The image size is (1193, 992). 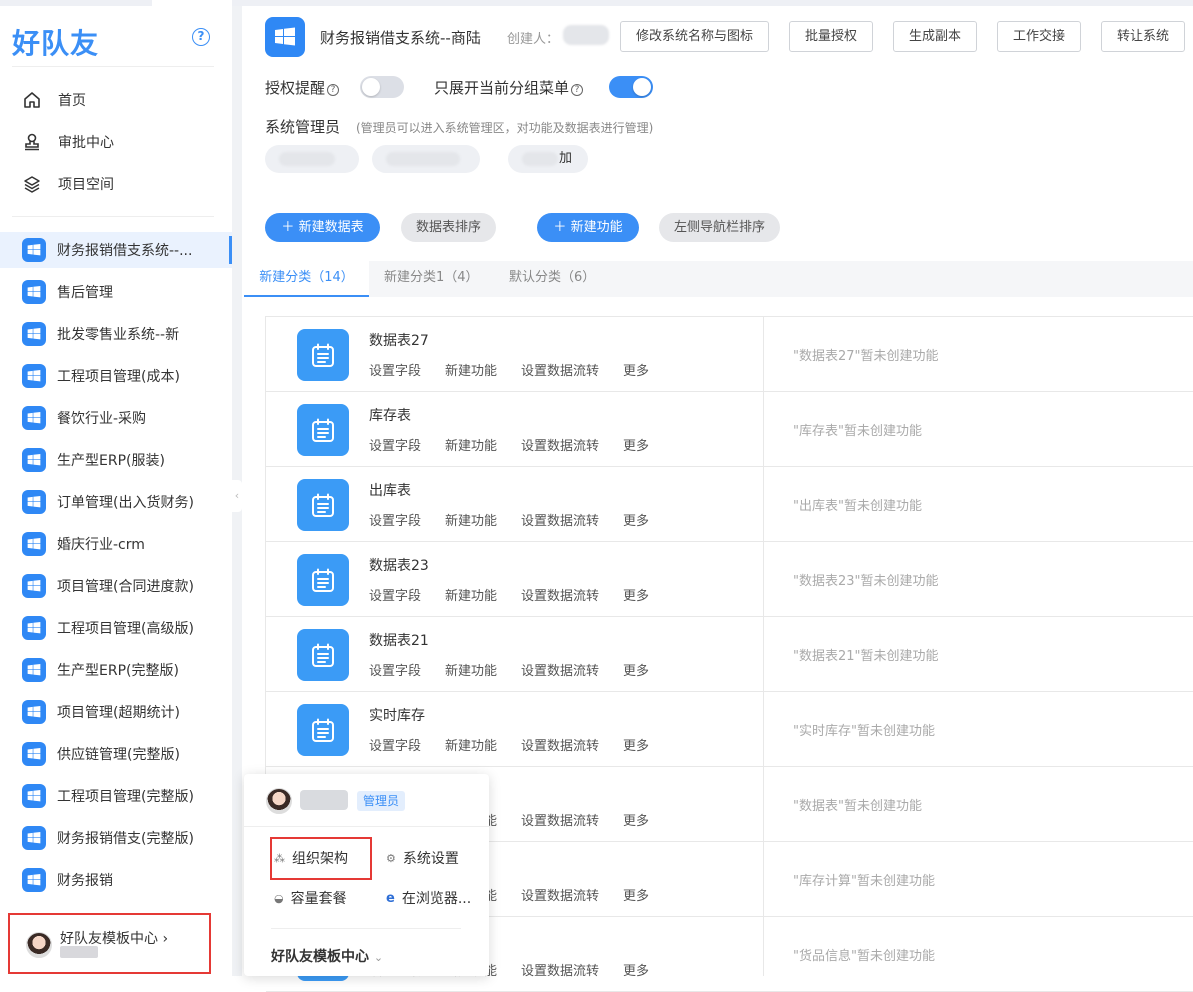 I want to click on new-table-button: ＋ 新建数据表, so click(x=322, y=227).